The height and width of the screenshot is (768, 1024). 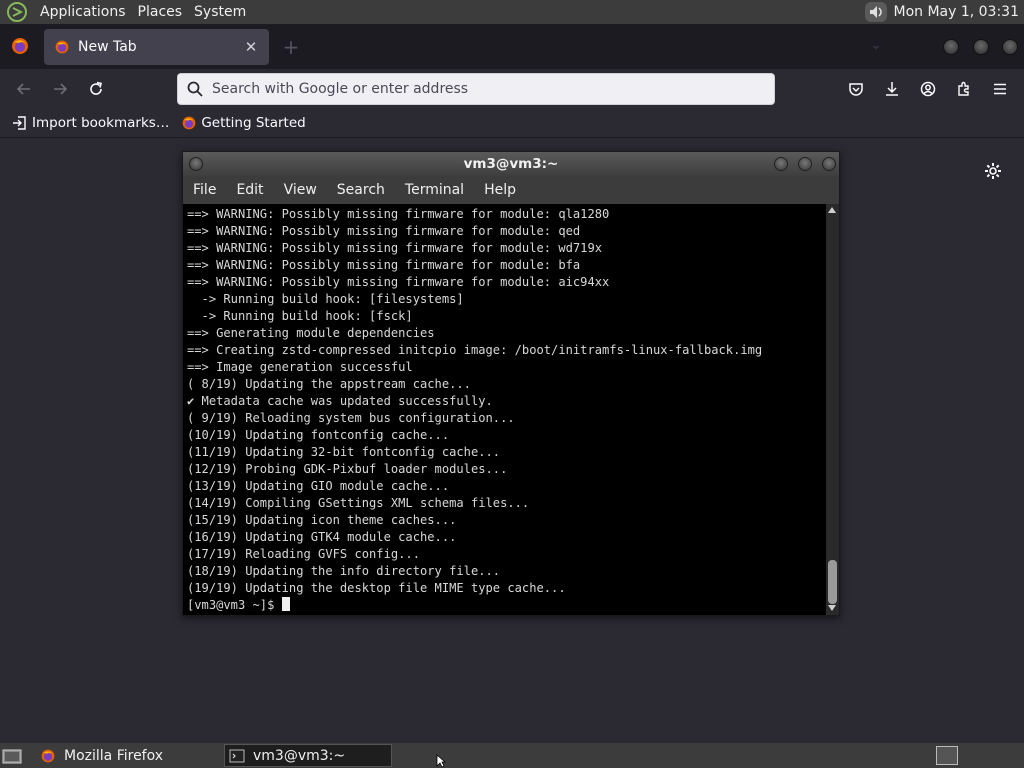 What do you see at coordinates (196, 164) in the screenshot?
I see `window-menu-button` at bounding box center [196, 164].